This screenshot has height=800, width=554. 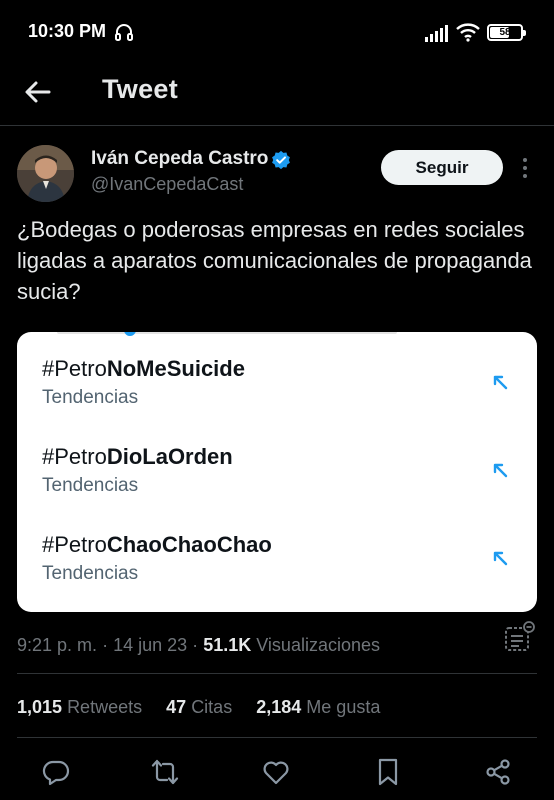 I want to click on likes-count: 2,184, so click(x=278, y=707).